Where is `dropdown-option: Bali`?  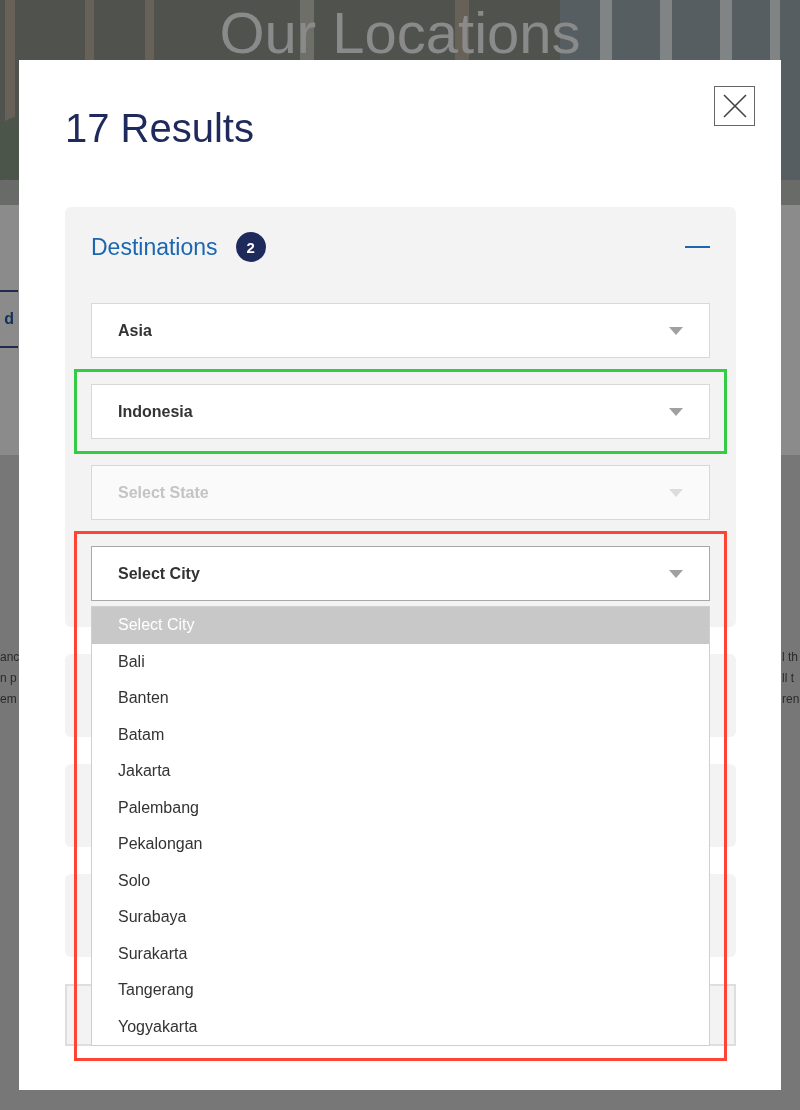 dropdown-option: Bali is located at coordinates (400, 661).